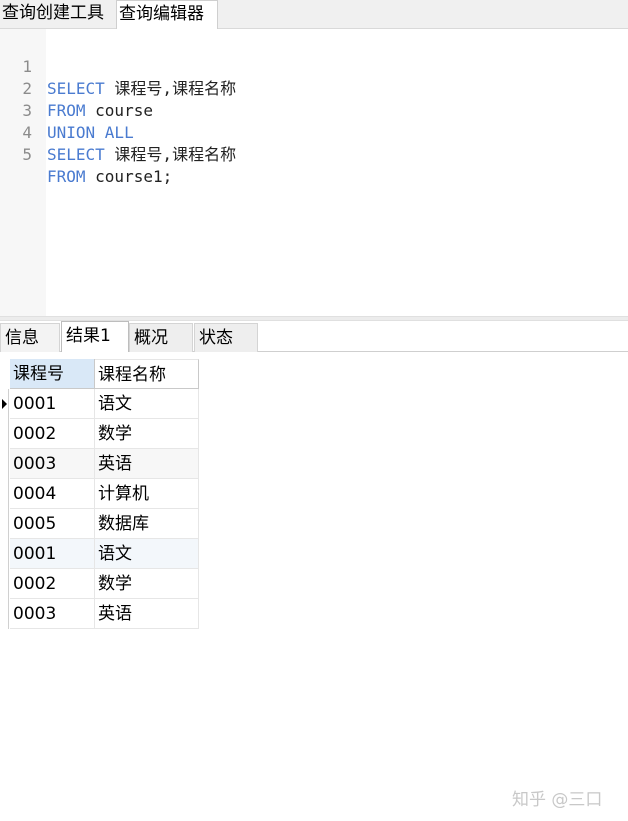  What do you see at coordinates (27, 154) in the screenshot?
I see `line-number: 5` at bounding box center [27, 154].